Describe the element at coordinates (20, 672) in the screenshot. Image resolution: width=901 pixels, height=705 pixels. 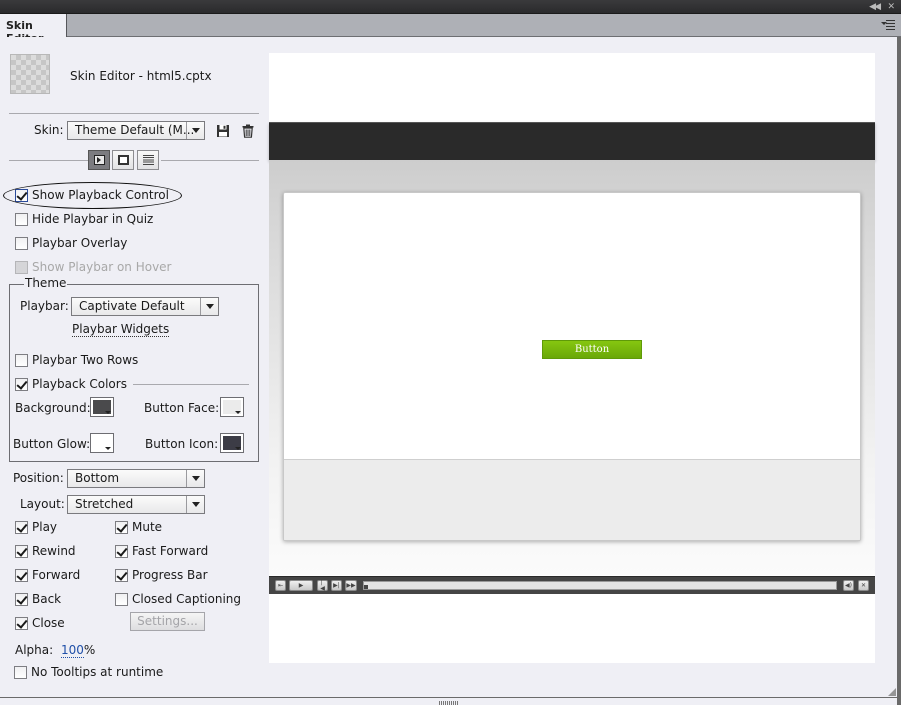
I see `no-tooltips-checkbox` at that location.